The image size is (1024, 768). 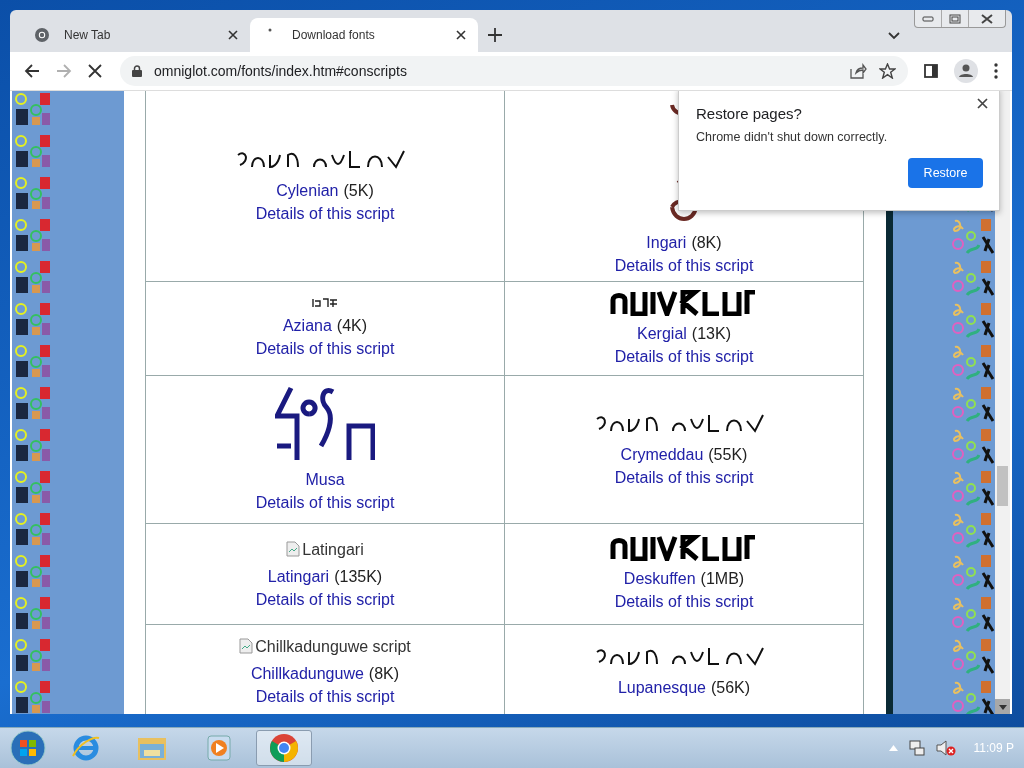 What do you see at coordinates (32, 71) in the screenshot?
I see `back-icon` at bounding box center [32, 71].